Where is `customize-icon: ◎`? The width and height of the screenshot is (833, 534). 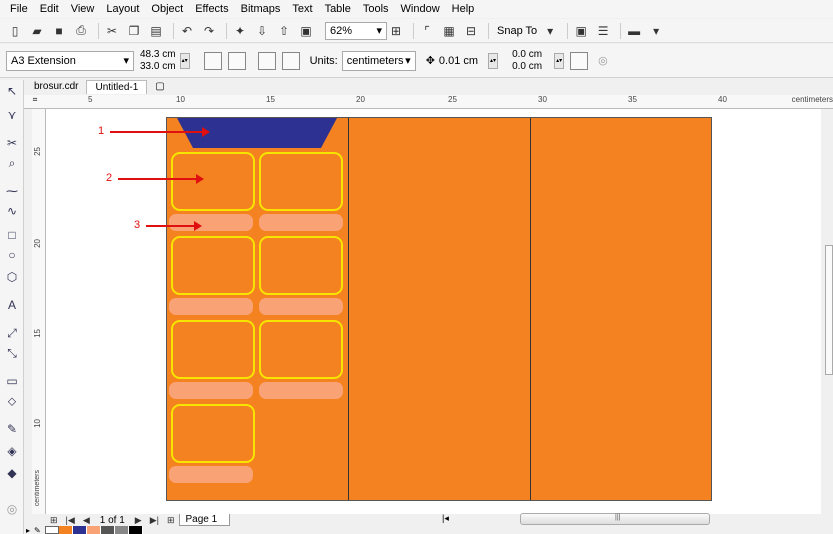 customize-icon: ◎ is located at coordinates (12, 509).